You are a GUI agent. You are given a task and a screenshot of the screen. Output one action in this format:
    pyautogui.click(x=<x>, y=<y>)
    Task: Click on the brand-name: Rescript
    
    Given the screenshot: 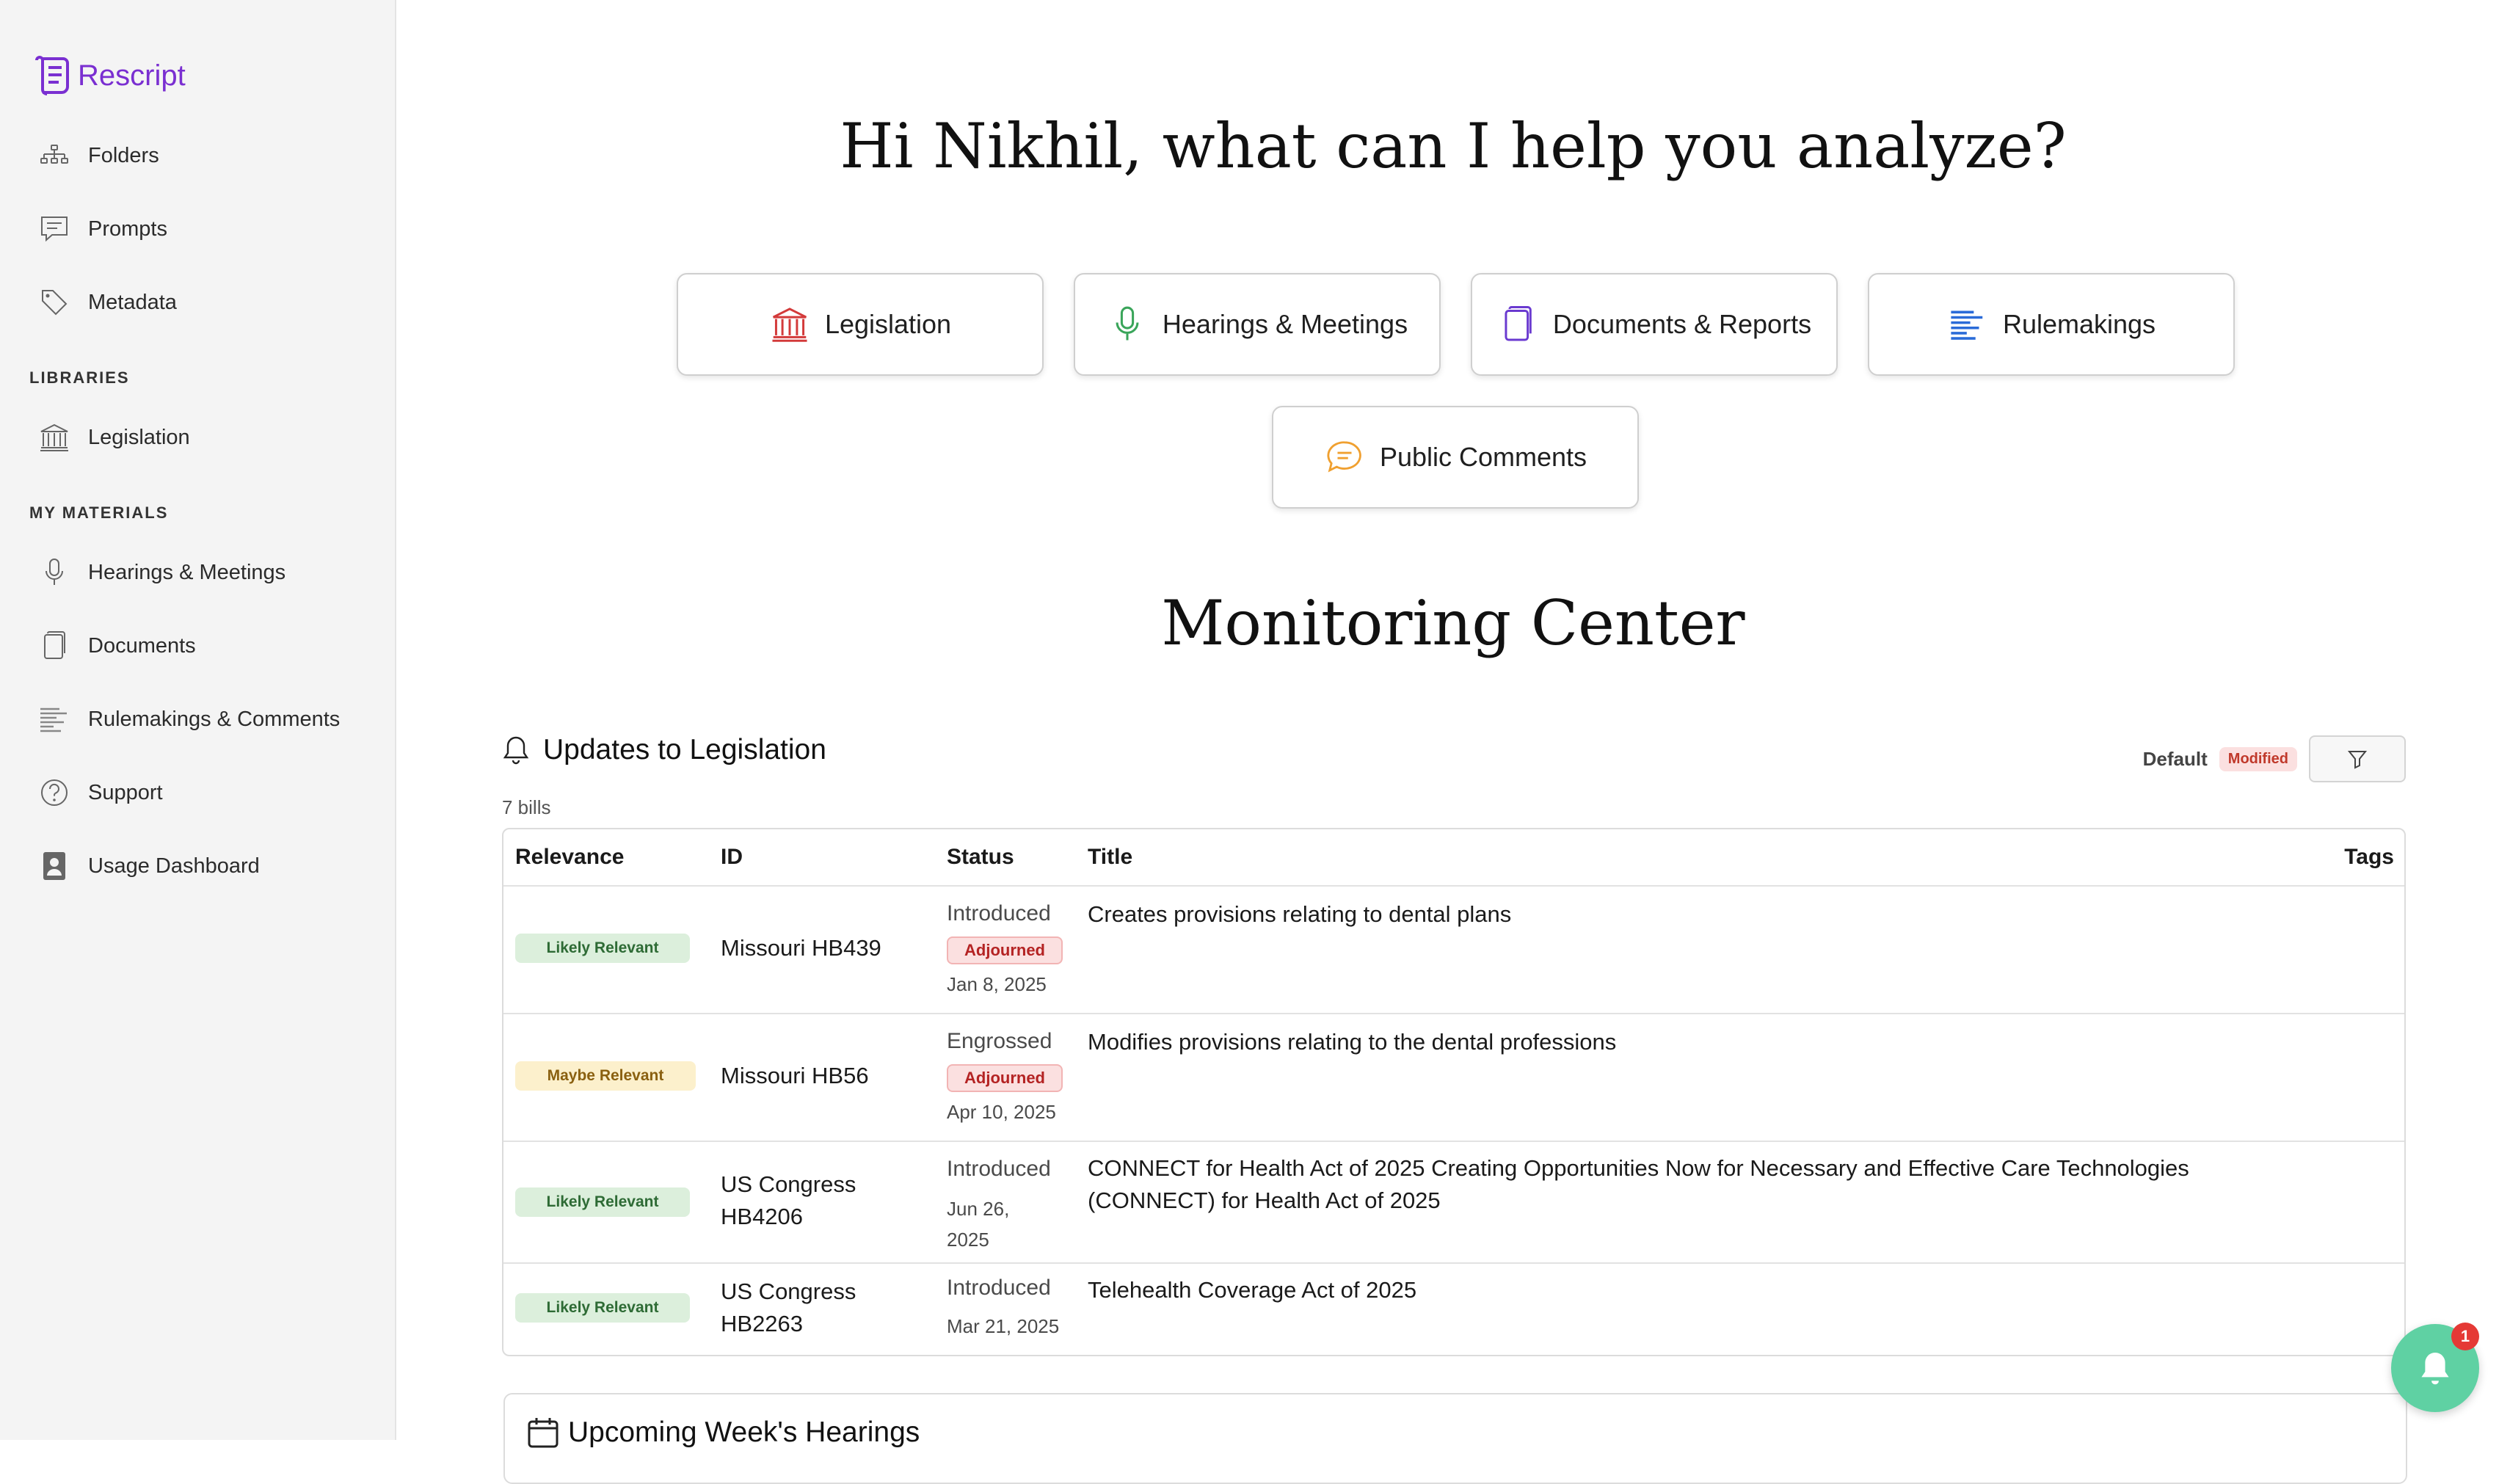 What is the action you would take?
    pyautogui.click(x=132, y=75)
    